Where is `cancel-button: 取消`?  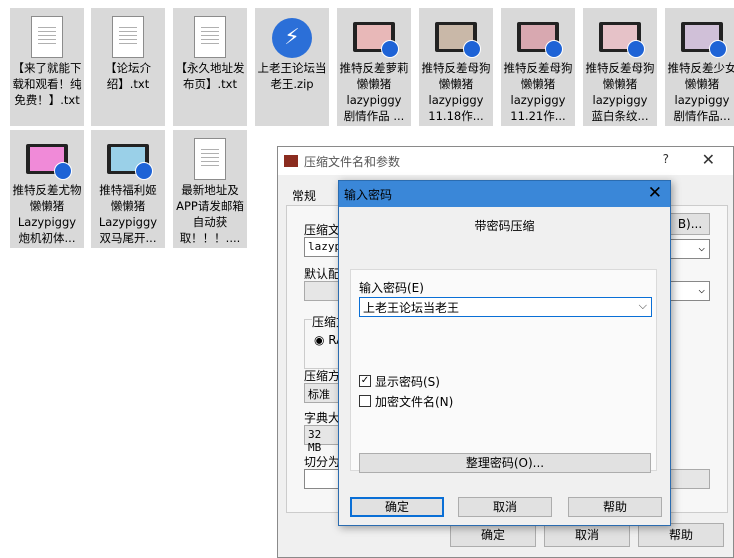 cancel-button: 取消 is located at coordinates (505, 507).